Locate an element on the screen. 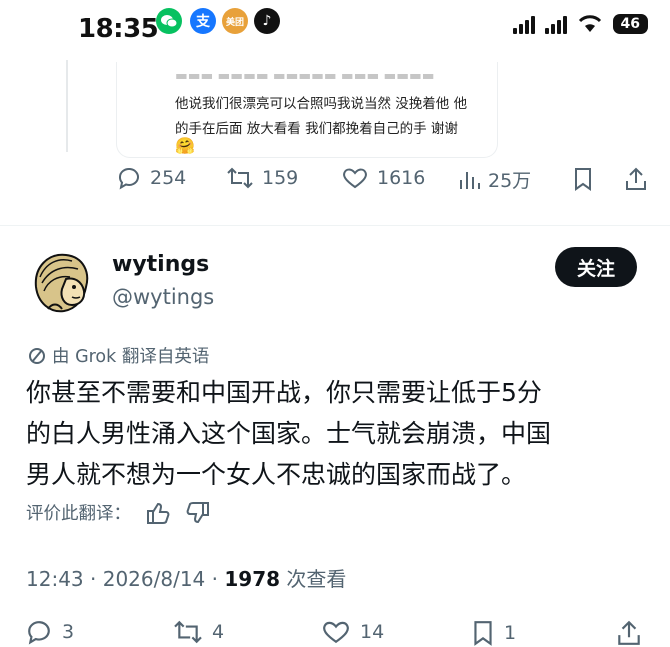 Image resolution: width=670 pixels, height=647 pixels. like-button: 1616 is located at coordinates (383, 178).